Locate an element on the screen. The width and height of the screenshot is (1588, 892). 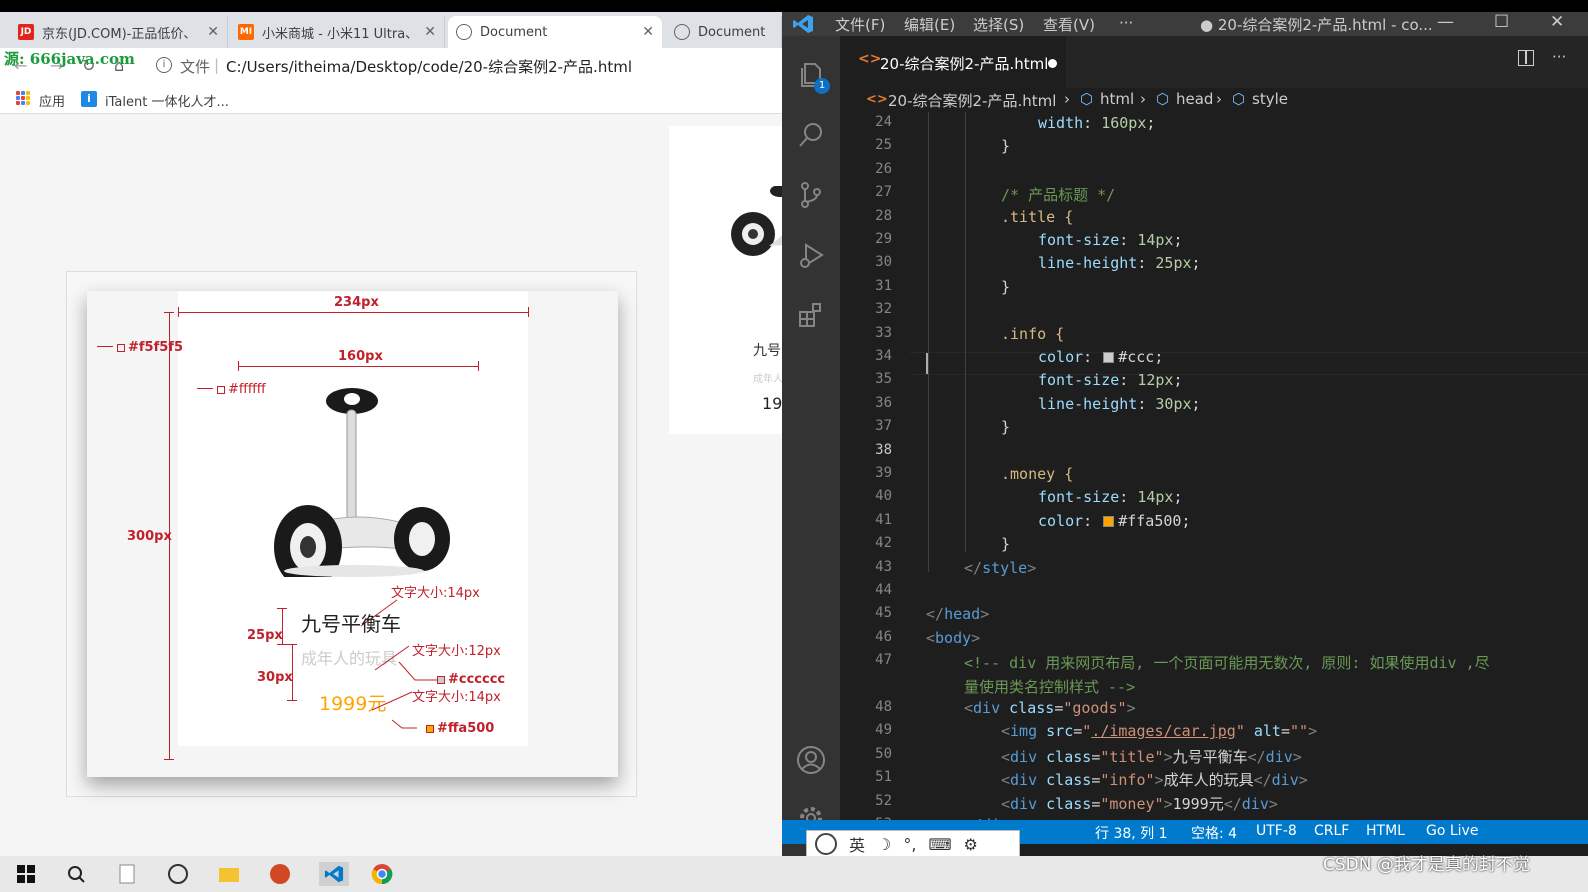
more-actions-icon: ··· is located at coordinates (1559, 57).